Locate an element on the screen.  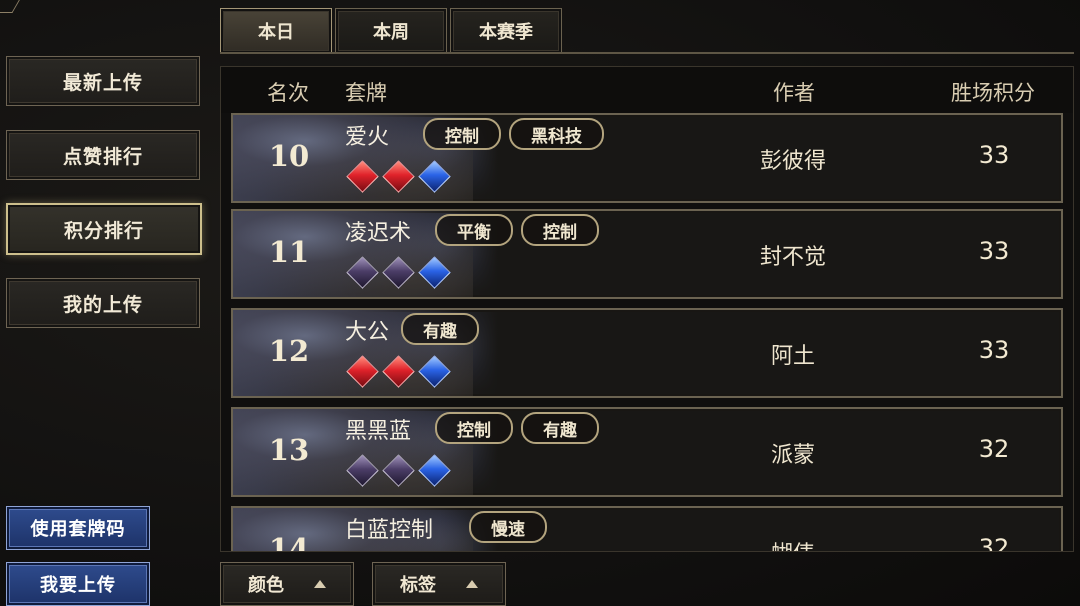
deck-name: 凌迟术 is located at coordinates (378, 233).